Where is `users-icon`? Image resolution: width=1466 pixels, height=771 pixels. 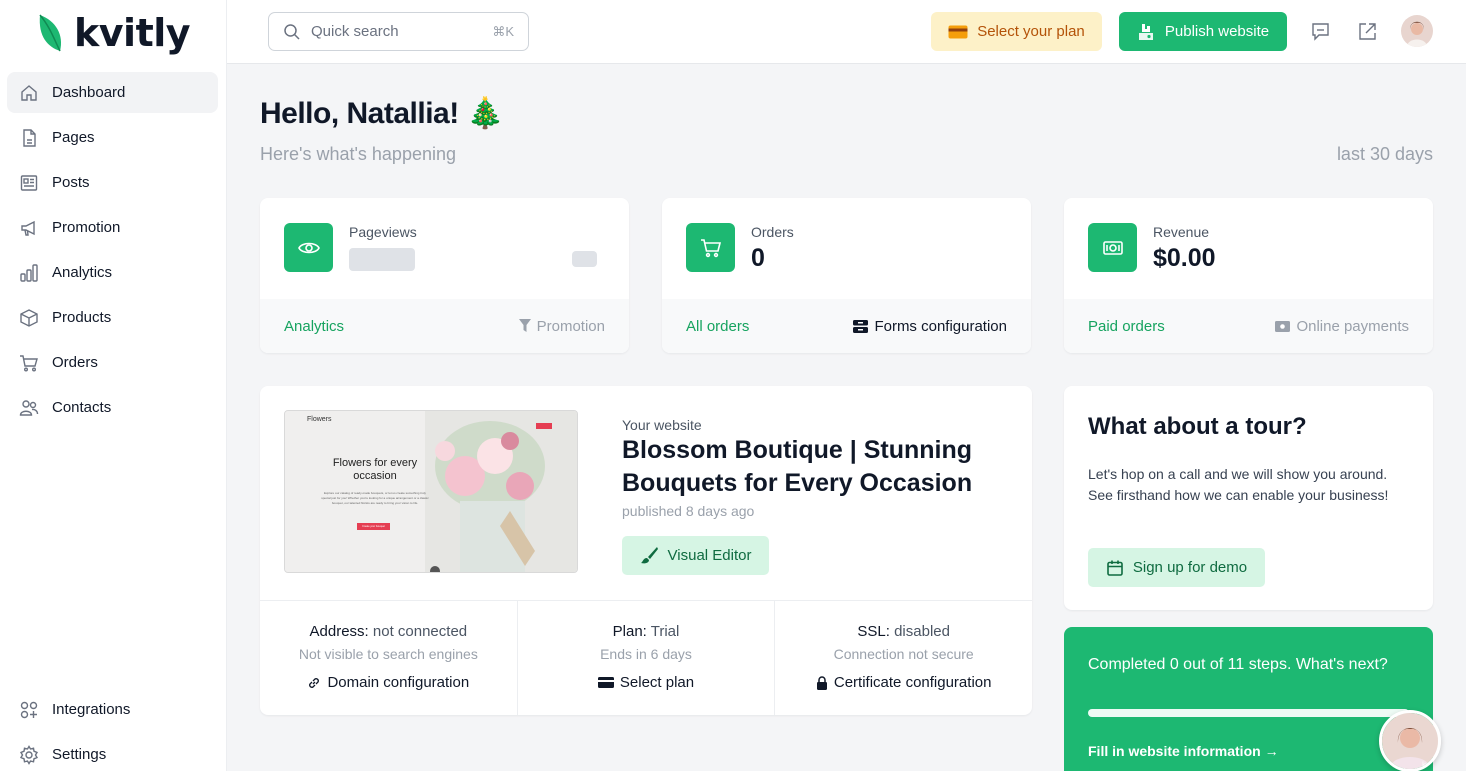
users-icon is located at coordinates (29, 408).